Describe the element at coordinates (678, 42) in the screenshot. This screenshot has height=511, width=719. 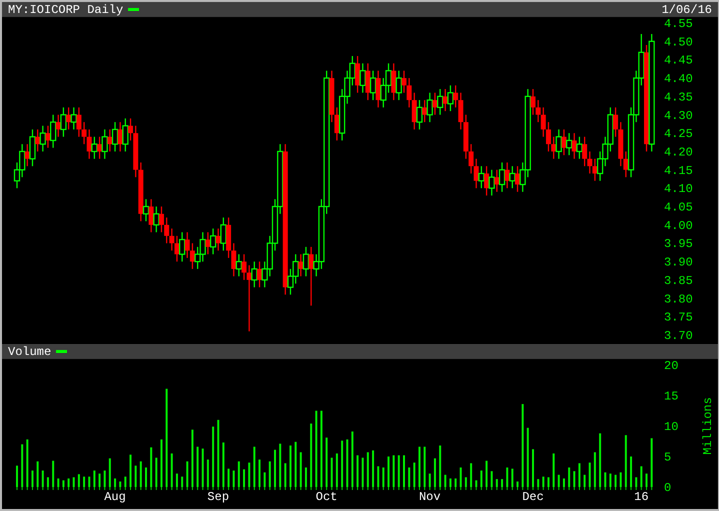
I see `price-axis-label: 4.50` at that location.